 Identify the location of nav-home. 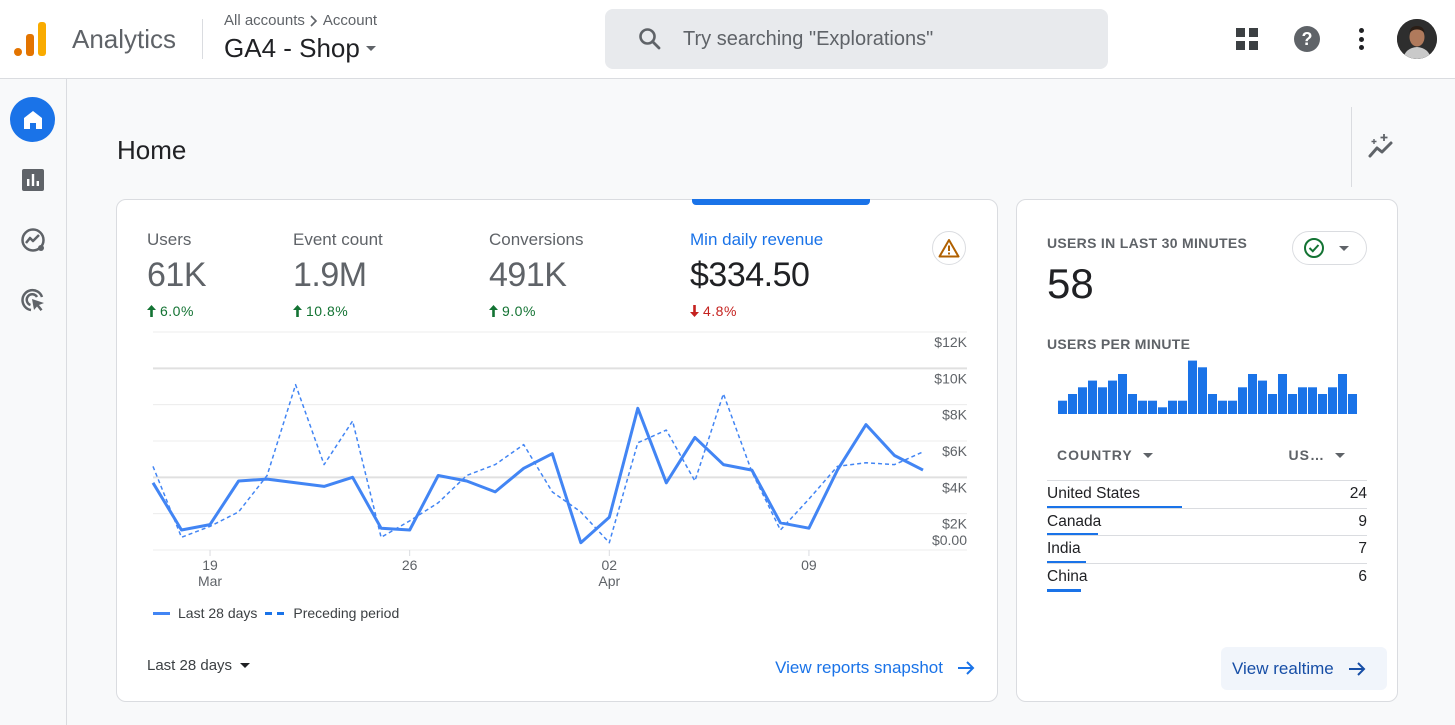
(32, 119).